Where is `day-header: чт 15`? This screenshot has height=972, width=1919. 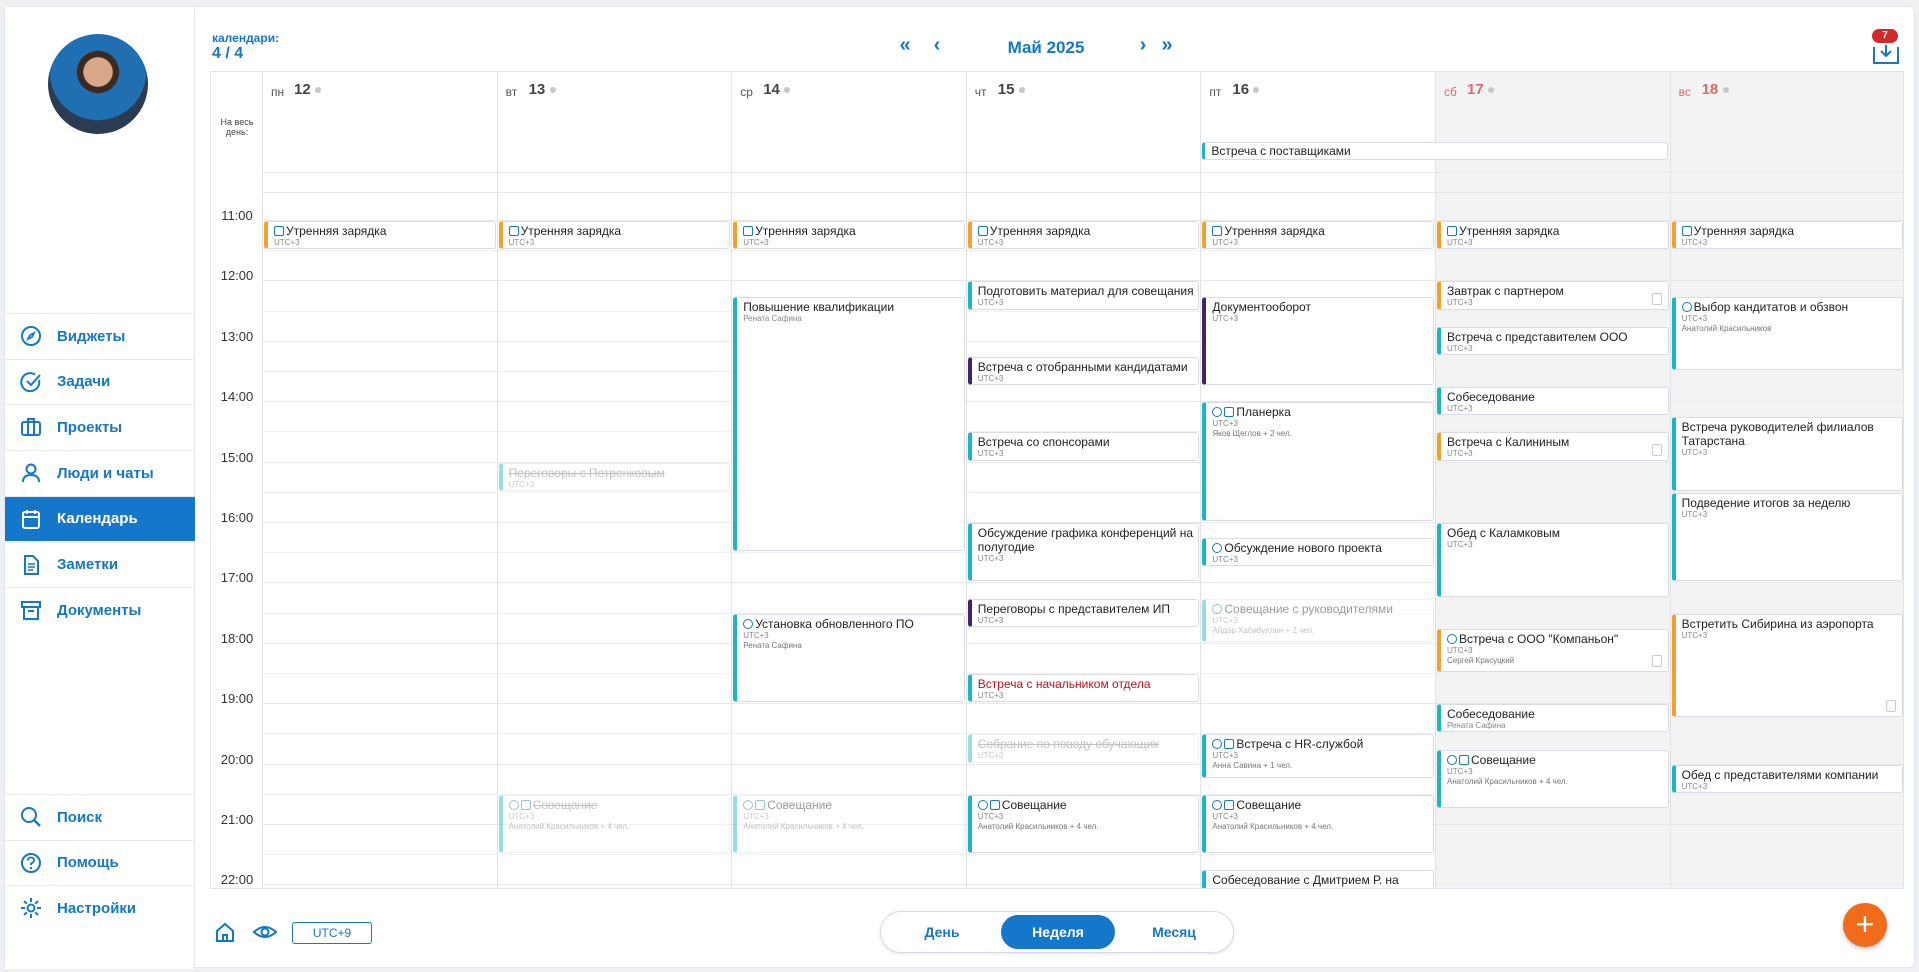
day-header: чт 15 is located at coordinates (1084, 102).